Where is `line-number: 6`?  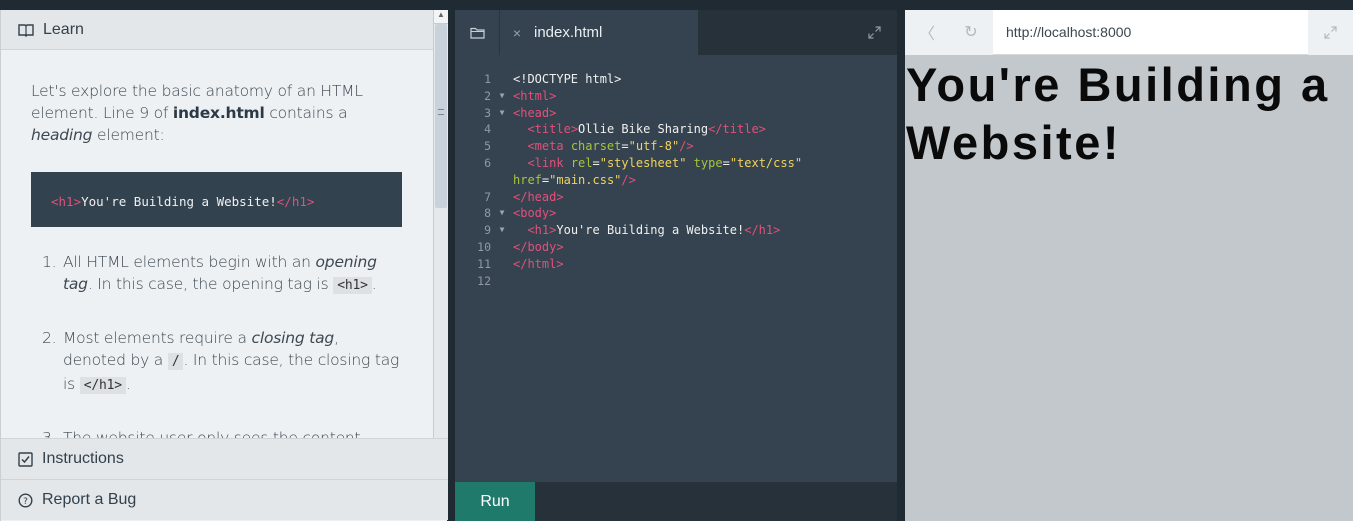 line-number: 6 is located at coordinates (487, 162).